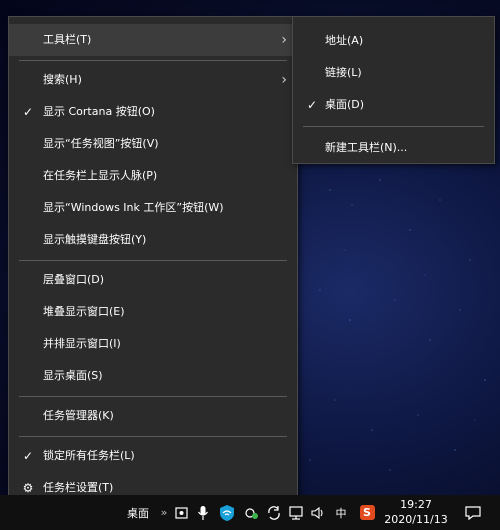  I want to click on menu-item-label: 堆叠显示窗口(E), so click(84, 311).